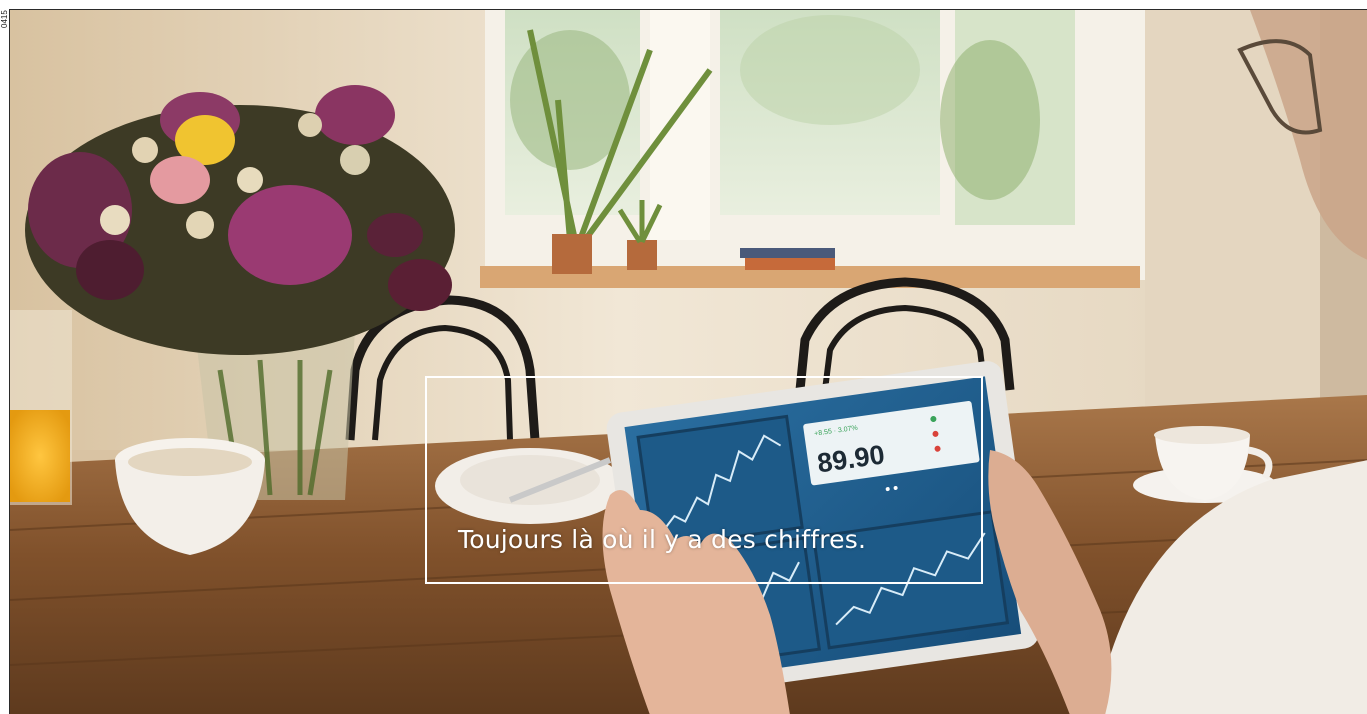 The height and width of the screenshot is (714, 1367). Describe the element at coordinates (572, 254) in the screenshot. I see `plant-pot` at that location.